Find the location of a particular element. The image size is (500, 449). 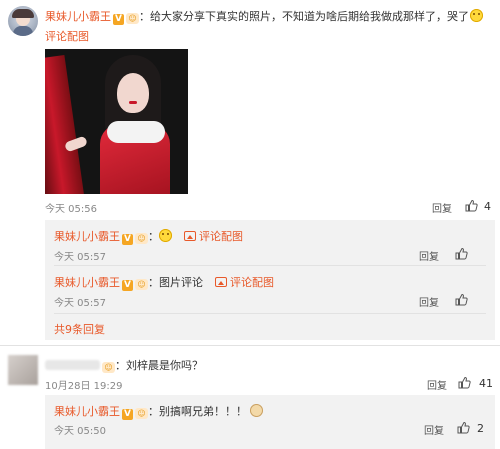

blurred-username is located at coordinates (72, 365).